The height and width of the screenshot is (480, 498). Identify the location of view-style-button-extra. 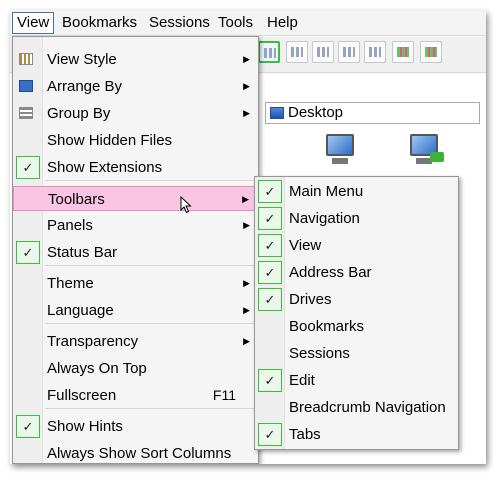
(431, 52).